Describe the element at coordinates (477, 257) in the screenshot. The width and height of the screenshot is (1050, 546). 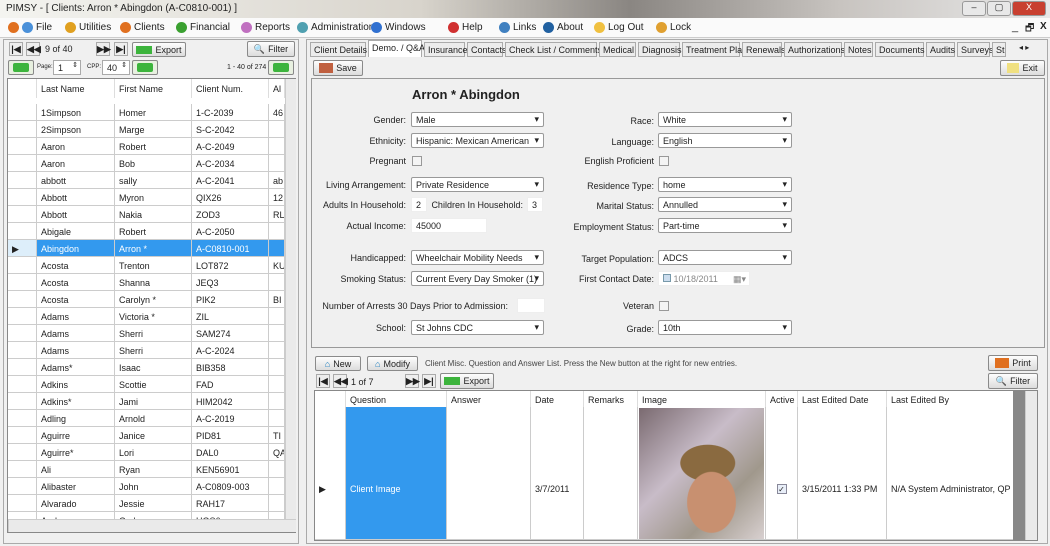
I see `handicapped-dropdown: Wheelchair Mobility Needs` at that location.